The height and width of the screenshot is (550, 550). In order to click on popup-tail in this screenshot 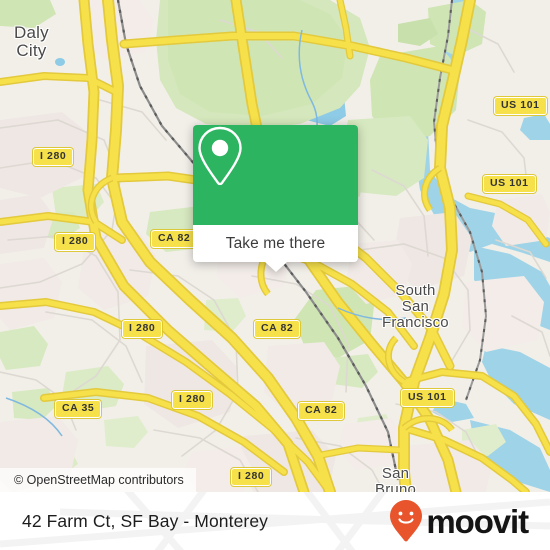, I will do `click(275, 267)`.